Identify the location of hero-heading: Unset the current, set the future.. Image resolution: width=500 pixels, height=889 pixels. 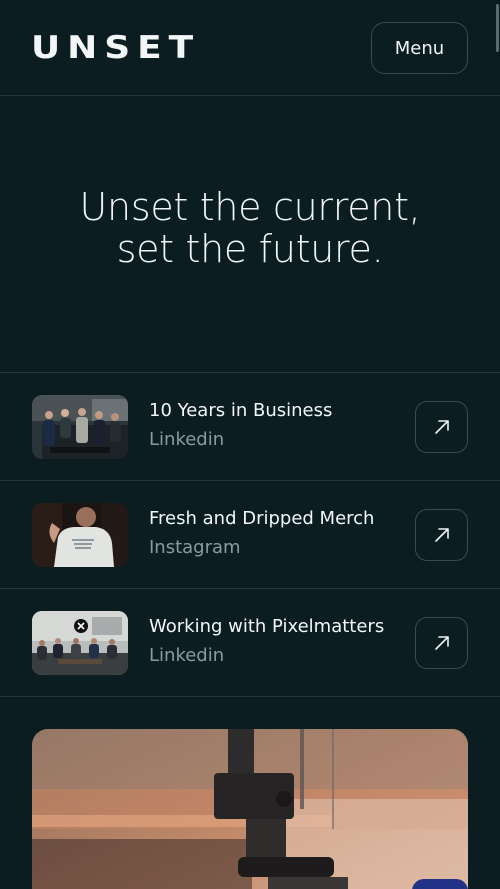
(250, 228).